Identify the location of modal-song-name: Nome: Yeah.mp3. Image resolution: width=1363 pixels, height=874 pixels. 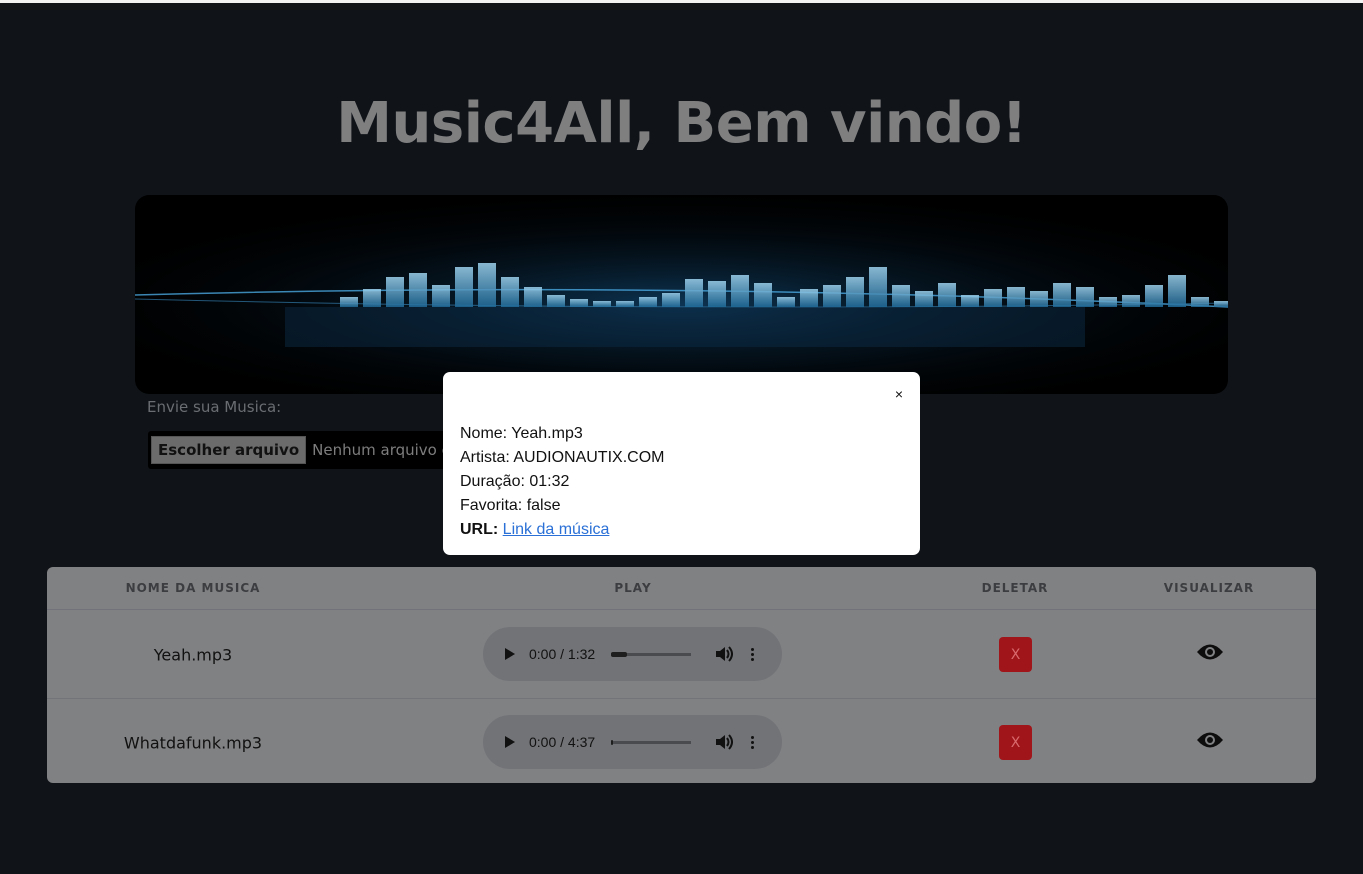
(521, 433).